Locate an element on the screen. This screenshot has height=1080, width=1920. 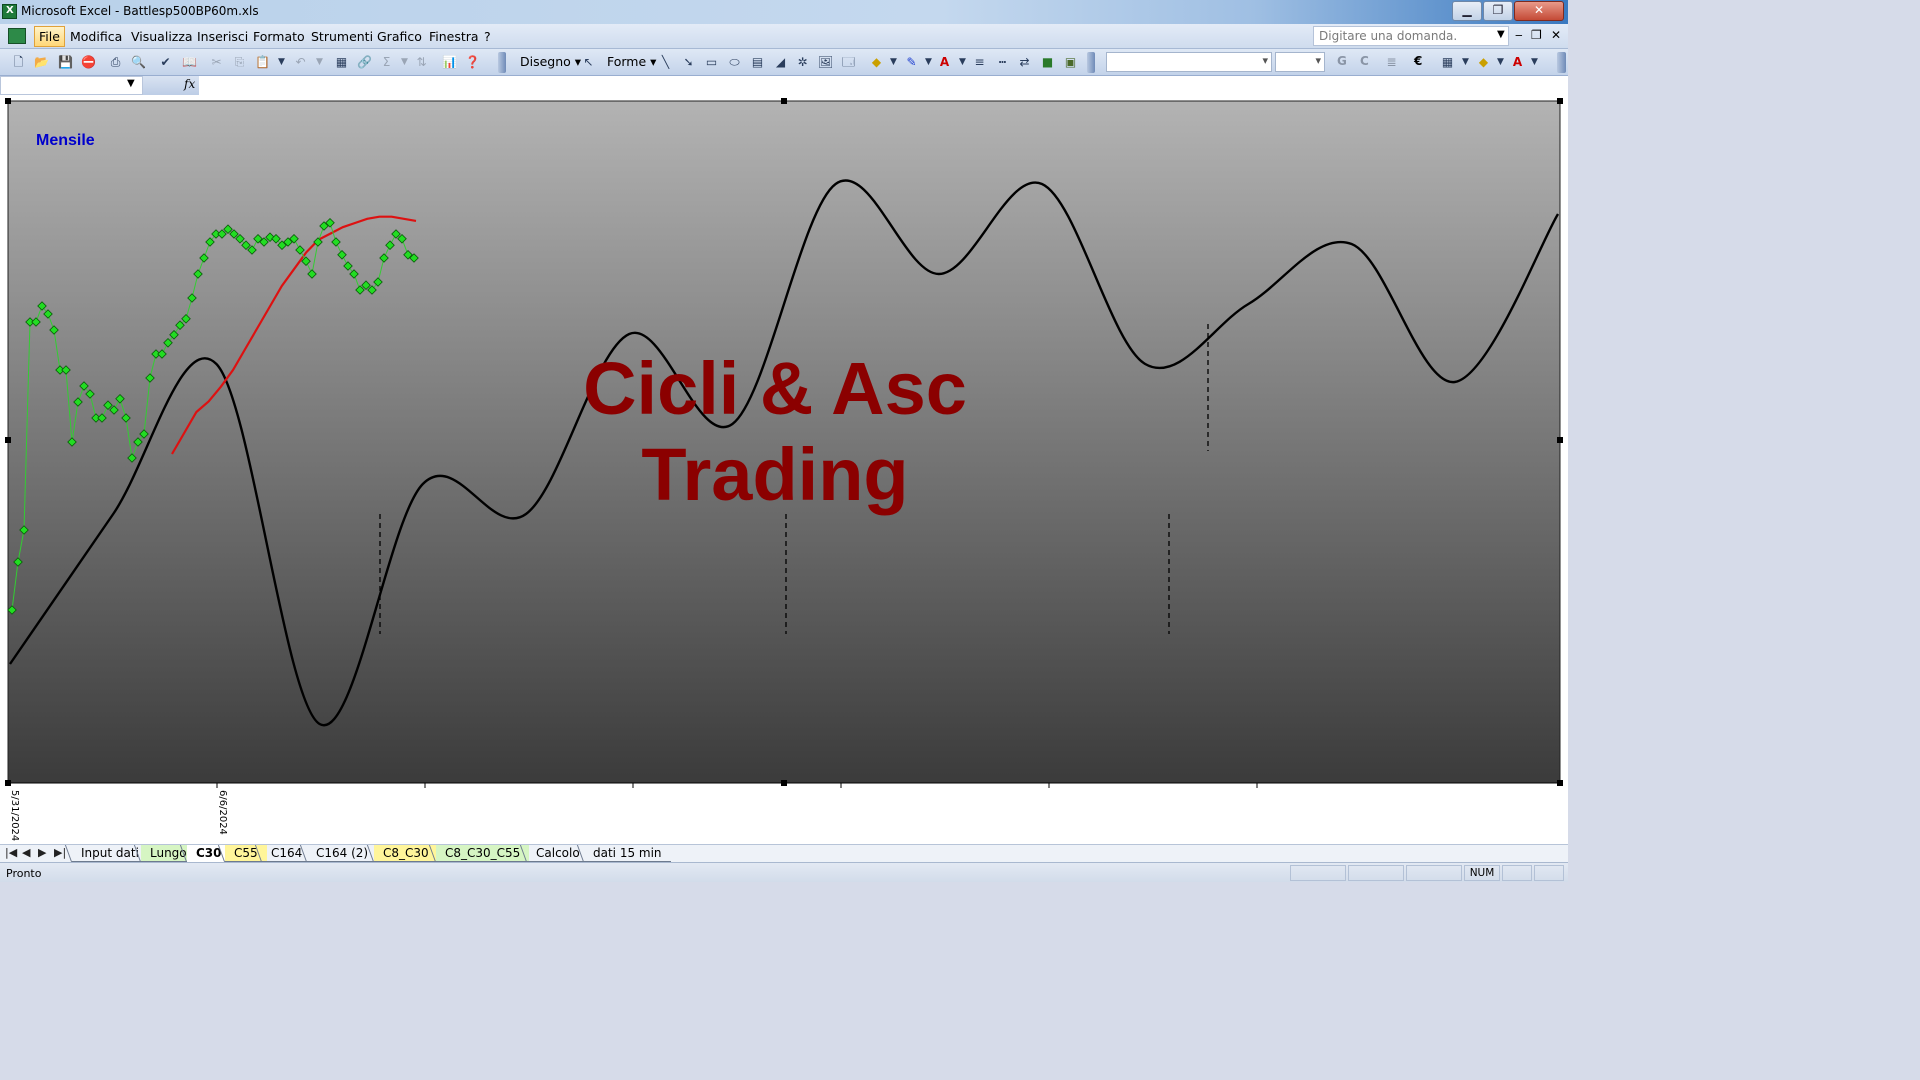
sort-icon: ⇅ is located at coordinates (421, 62).